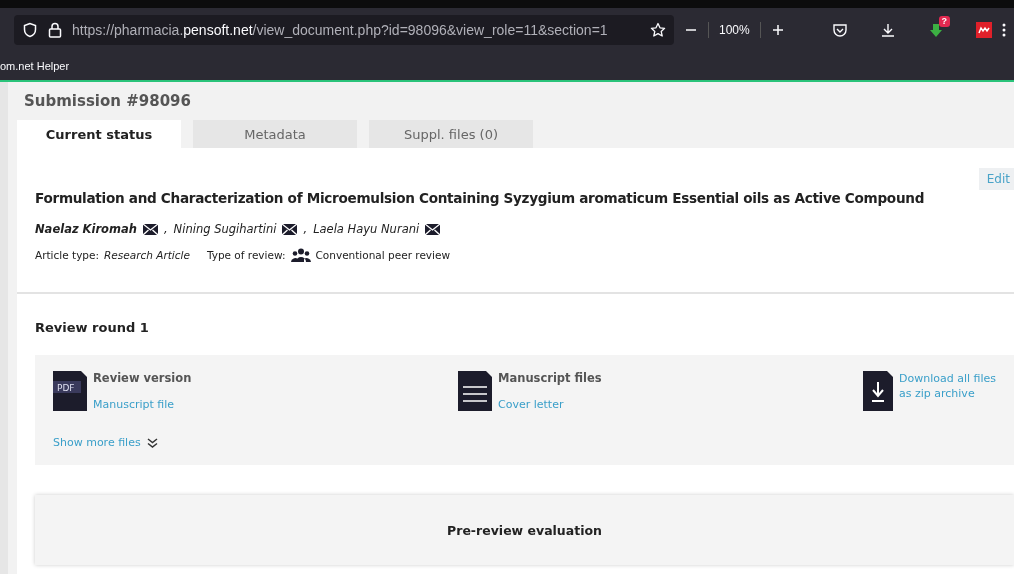  Describe the element at coordinates (86, 229) in the screenshot. I see `author-name: Naelaz Kiromah` at that location.